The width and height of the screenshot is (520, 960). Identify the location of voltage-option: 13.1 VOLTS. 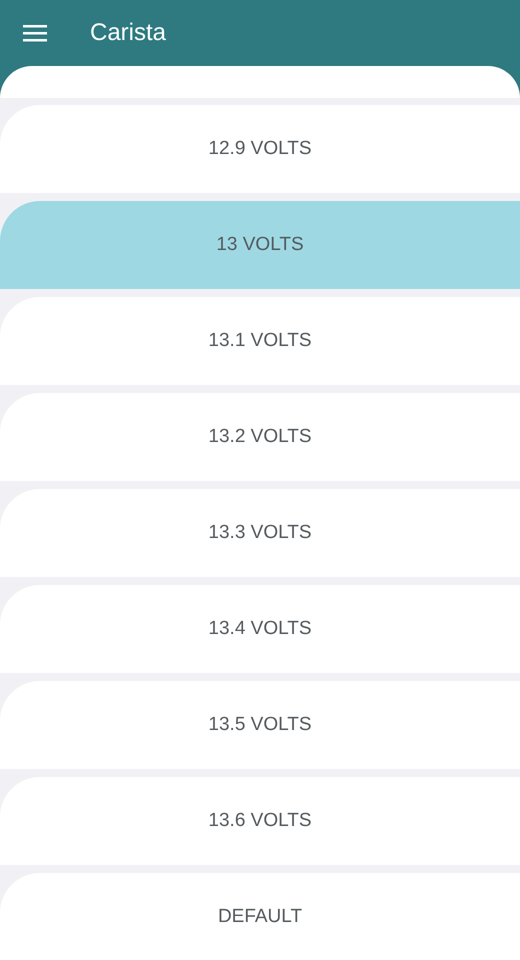
(260, 341).